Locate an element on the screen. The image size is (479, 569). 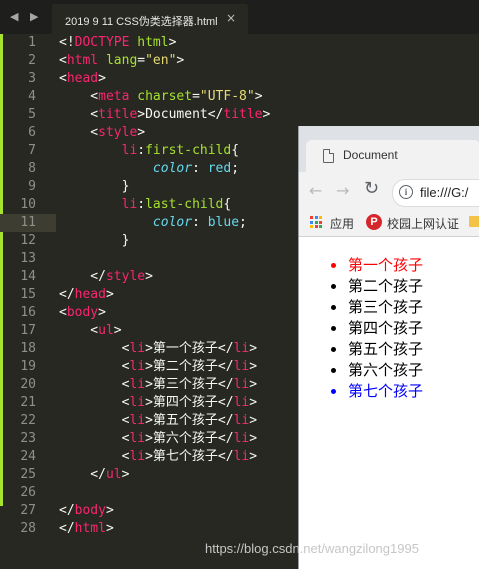
address-url: file:///G:/ is located at coordinates (444, 192).